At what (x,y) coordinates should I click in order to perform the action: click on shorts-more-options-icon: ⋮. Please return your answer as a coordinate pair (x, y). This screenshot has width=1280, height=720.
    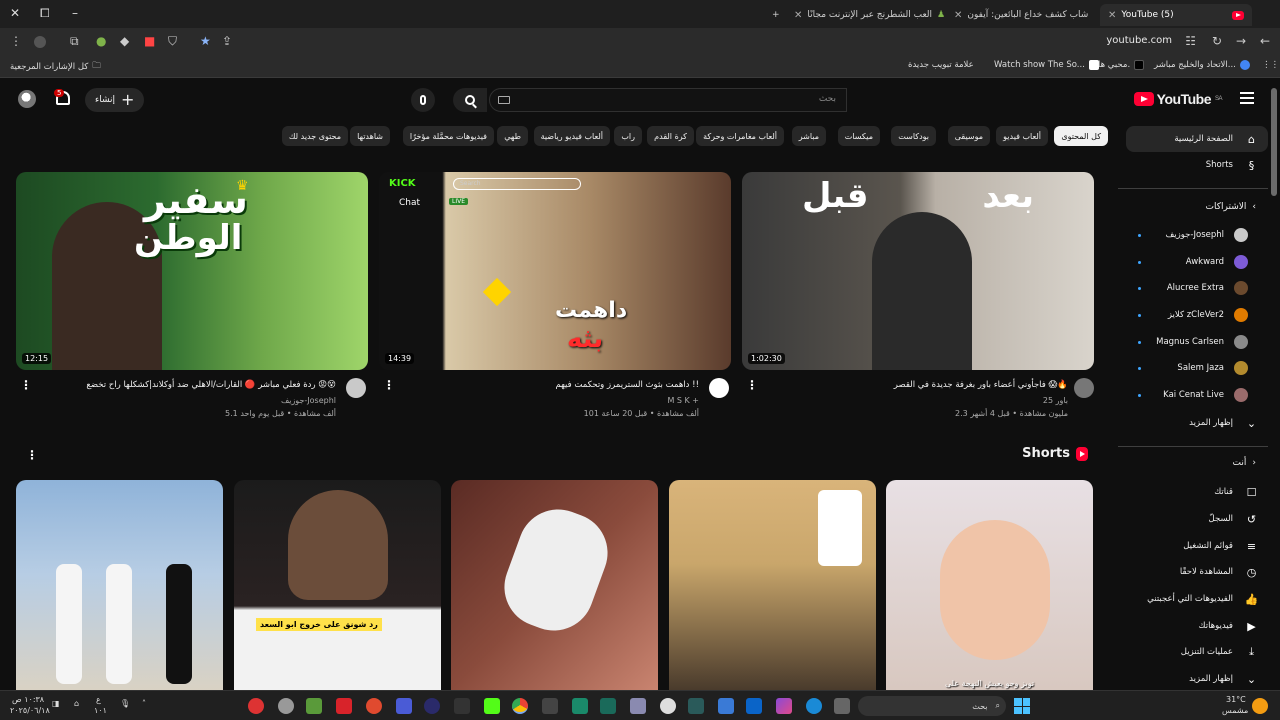
    Looking at the image, I should click on (32, 455).